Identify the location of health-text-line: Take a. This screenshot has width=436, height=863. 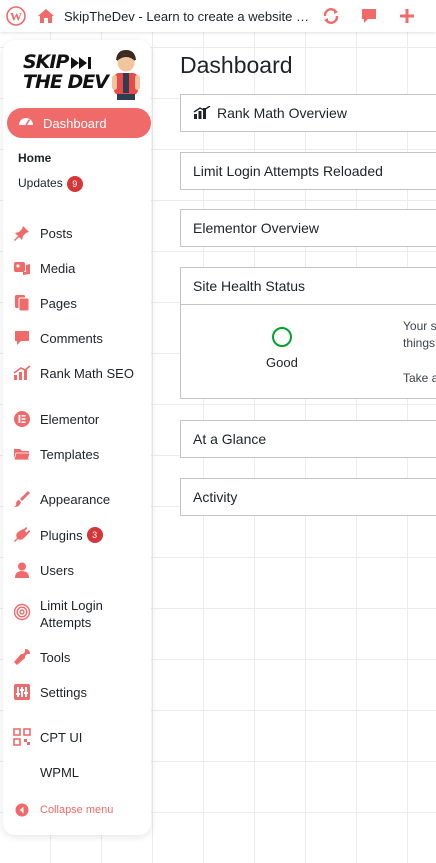
(419, 378).